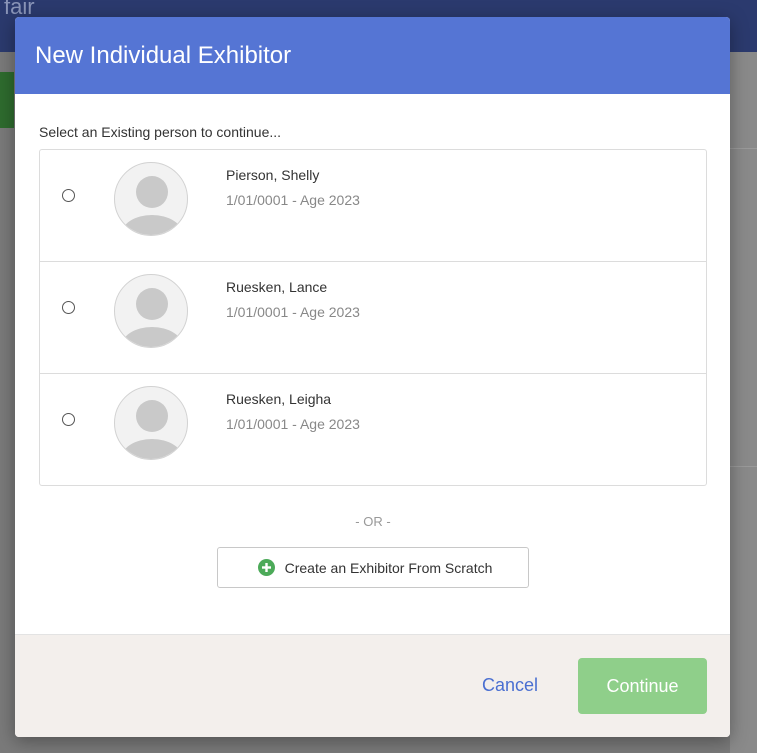 The image size is (757, 753). Describe the element at coordinates (642, 686) in the screenshot. I see `continue-button: Continue` at that location.